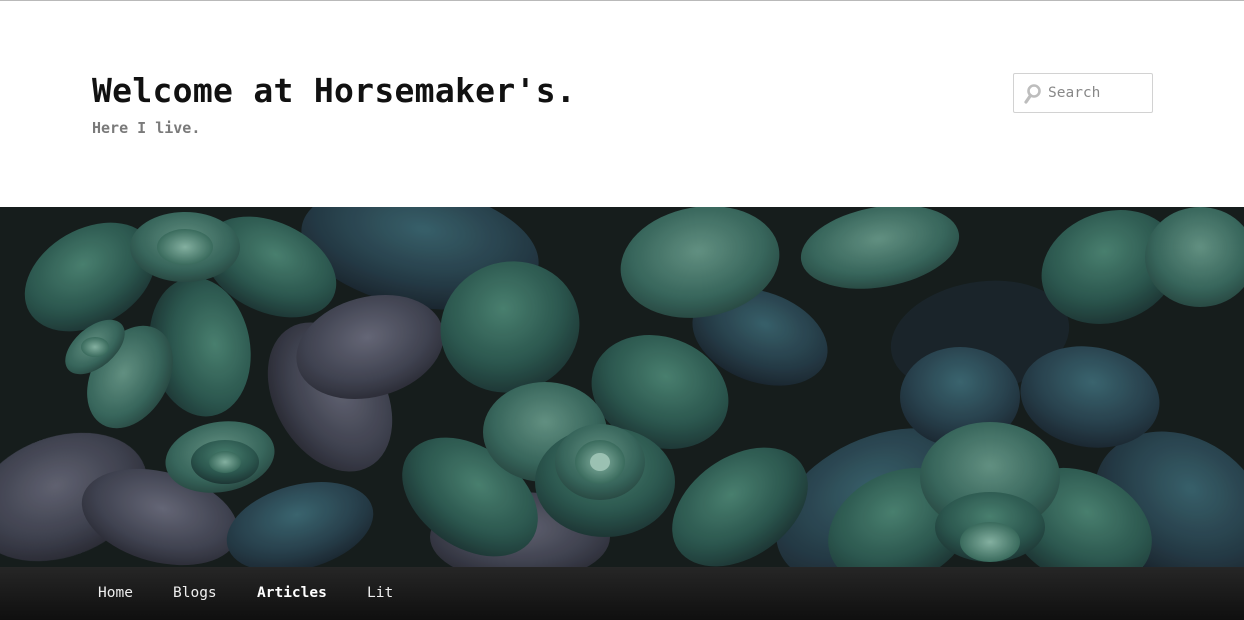 This screenshot has width=1244, height=620. What do you see at coordinates (146, 128) in the screenshot?
I see `site-tagline: Here I live.` at bounding box center [146, 128].